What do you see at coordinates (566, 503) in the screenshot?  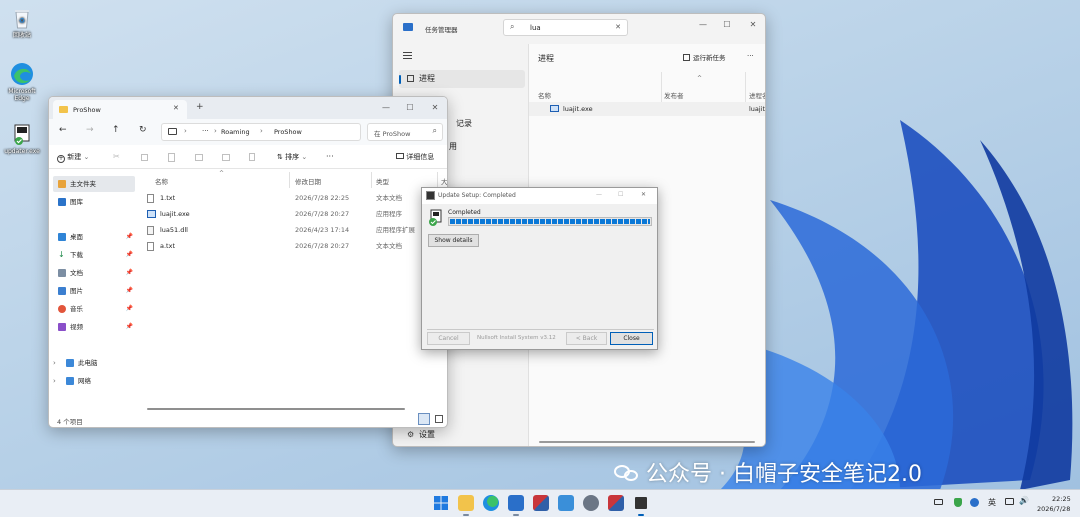 I see `notepad-taskbar-icon` at bounding box center [566, 503].